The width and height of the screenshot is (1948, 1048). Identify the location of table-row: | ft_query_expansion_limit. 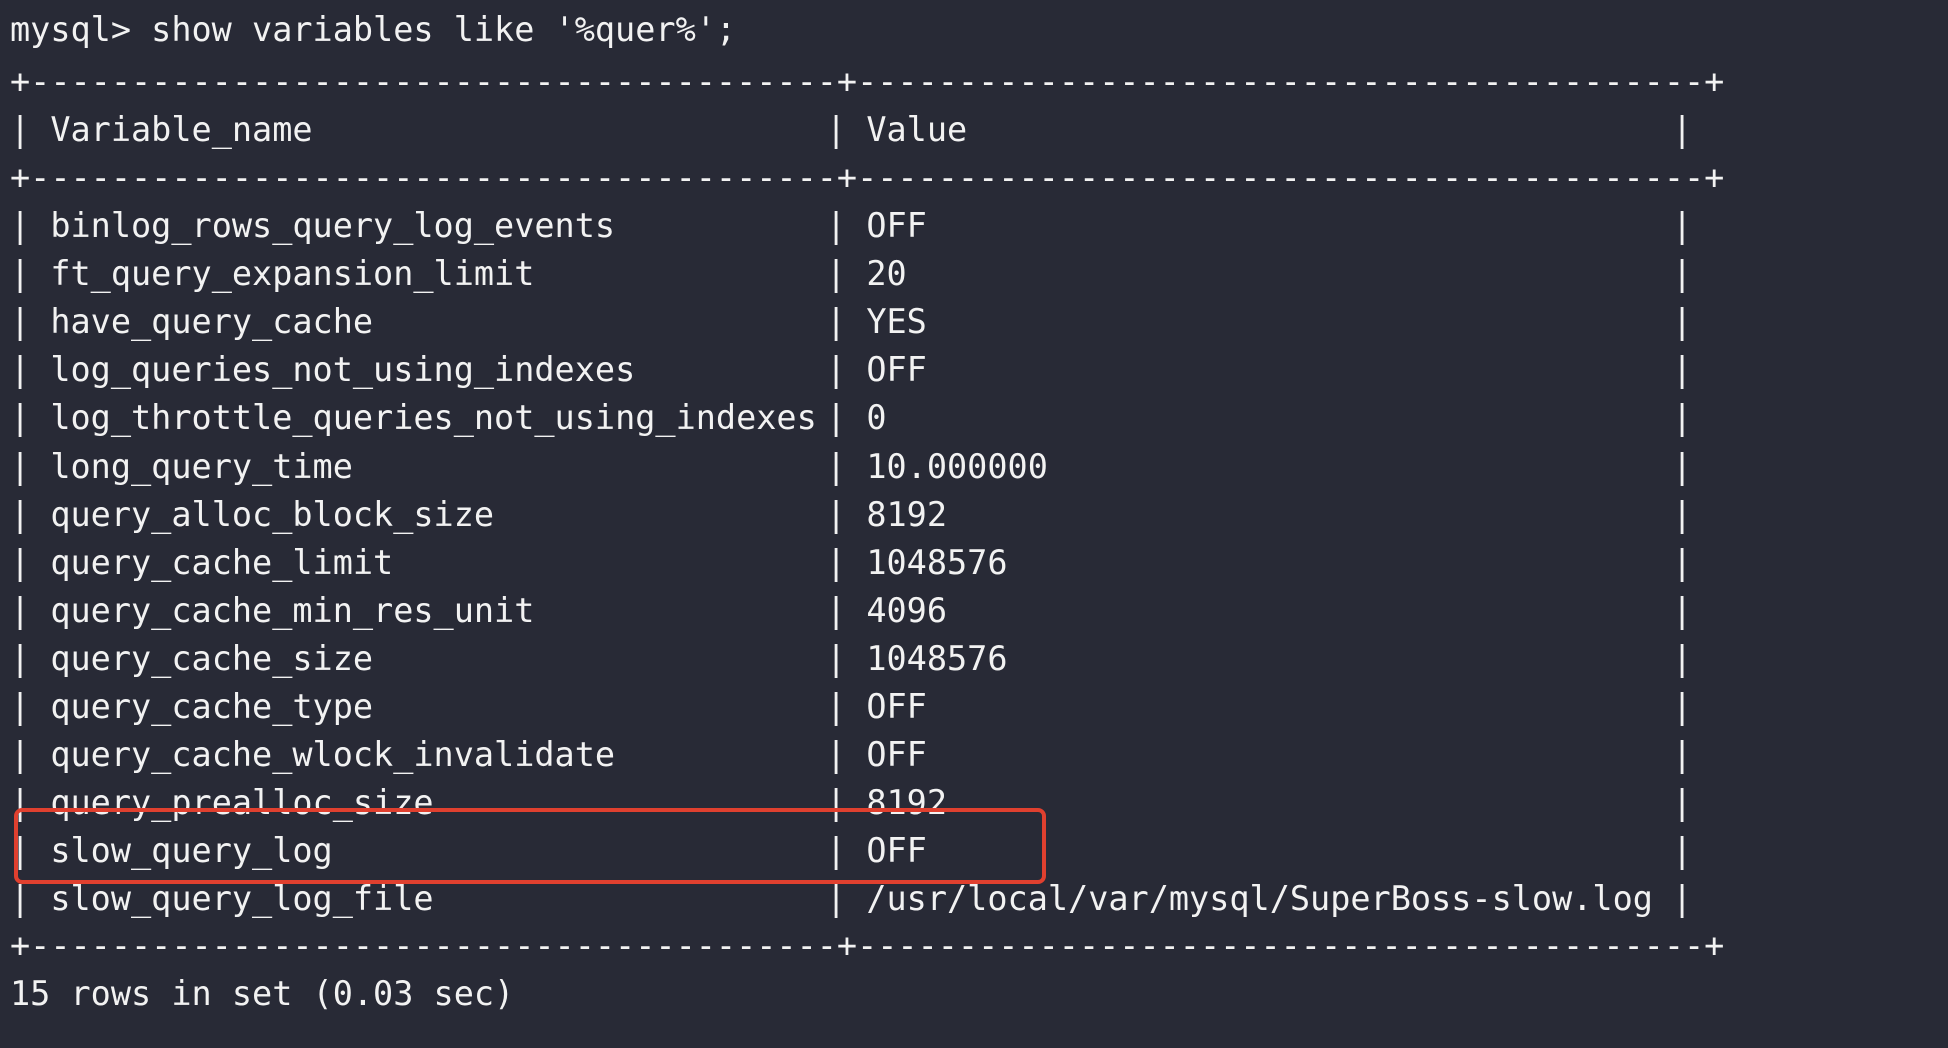
(272, 274).